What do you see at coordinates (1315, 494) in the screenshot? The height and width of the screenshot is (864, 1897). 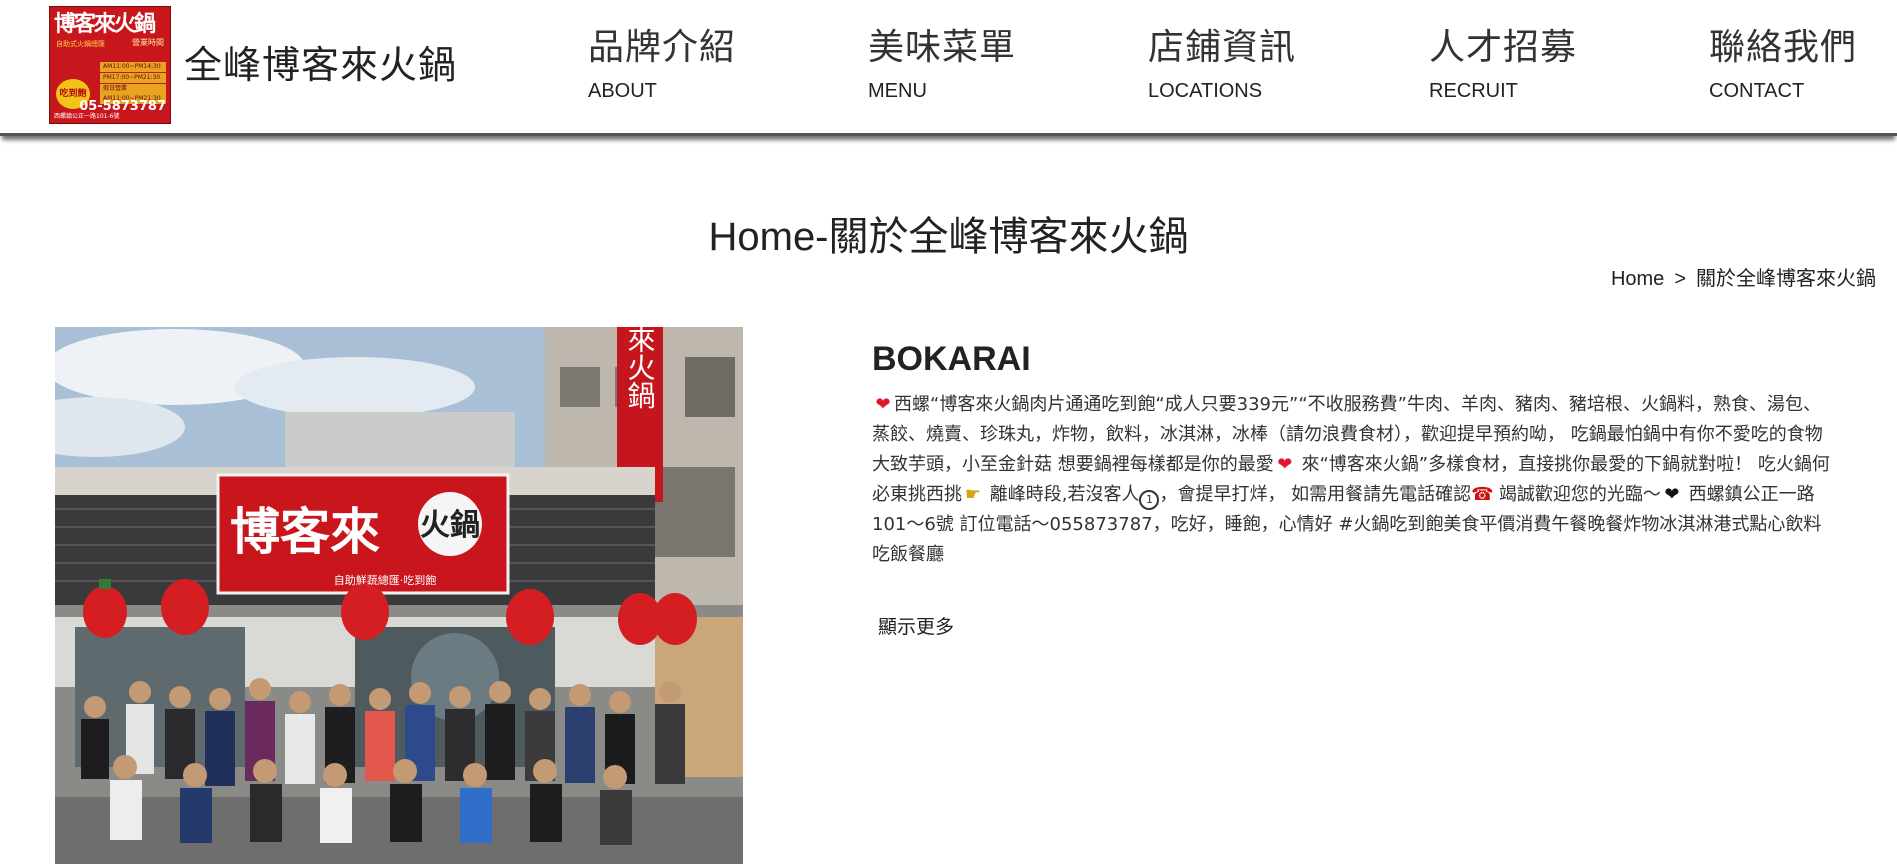 I see `description-text: ，會提早打烊， 如需用餐請先電話確認` at bounding box center [1315, 494].